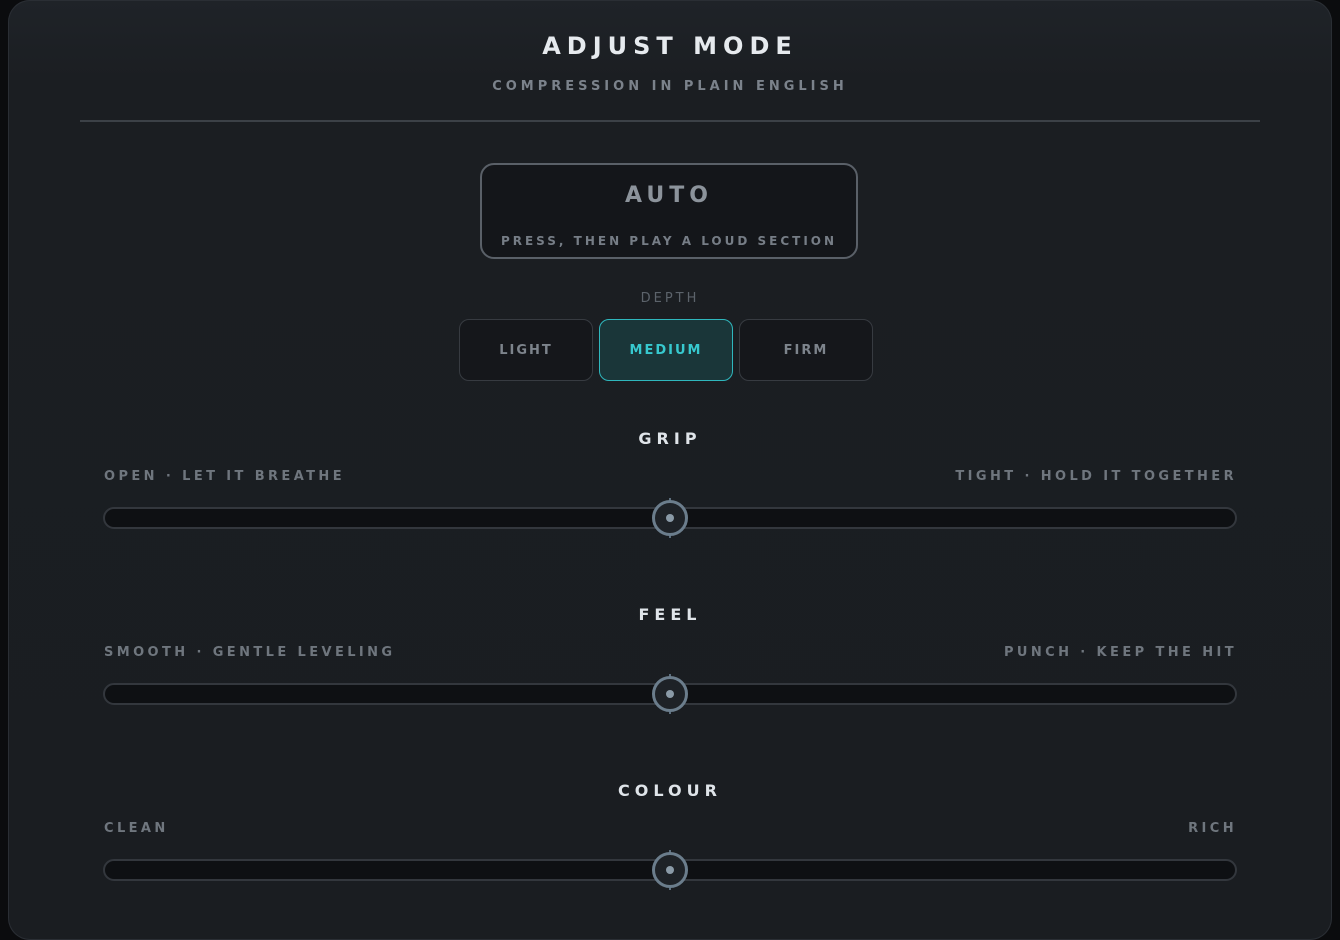  I want to click on feel-slider-track, so click(670, 694).